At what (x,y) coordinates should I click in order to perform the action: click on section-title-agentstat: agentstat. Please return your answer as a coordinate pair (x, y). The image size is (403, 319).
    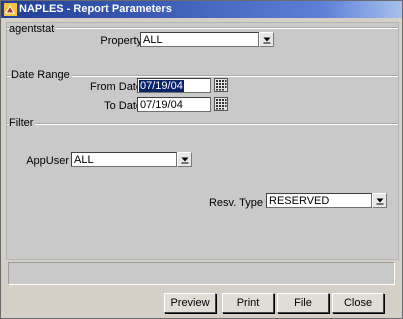
    Looking at the image, I should click on (33, 29).